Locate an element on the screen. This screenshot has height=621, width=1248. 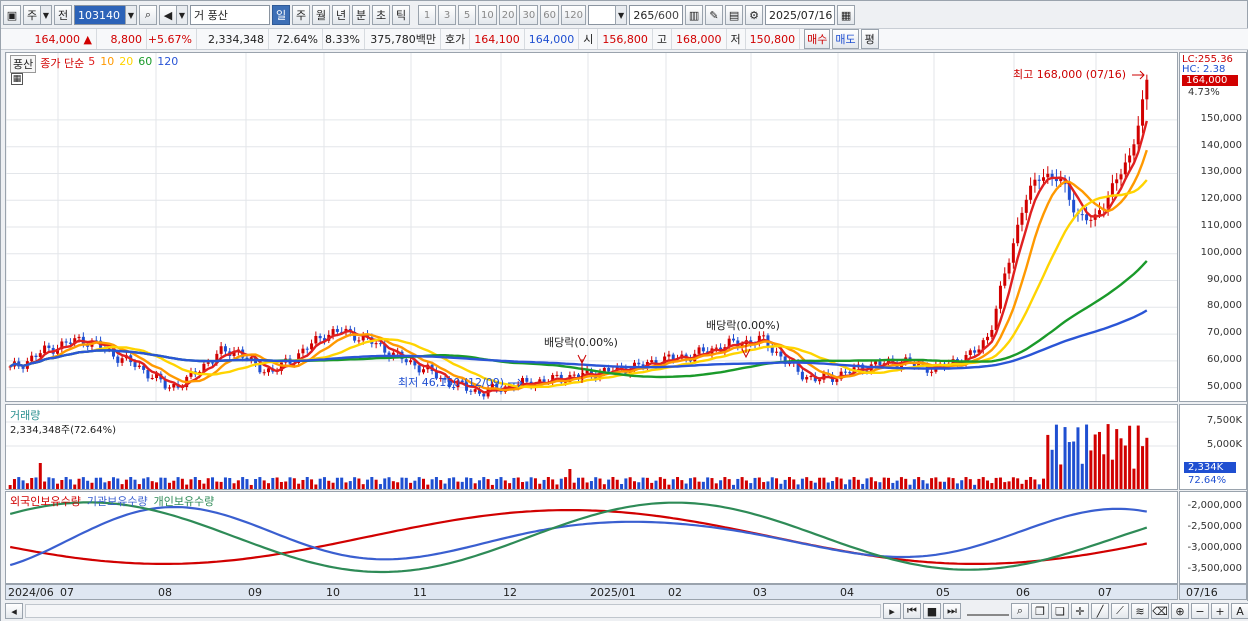
interval-tab-5: 5 is located at coordinates (467, 15).